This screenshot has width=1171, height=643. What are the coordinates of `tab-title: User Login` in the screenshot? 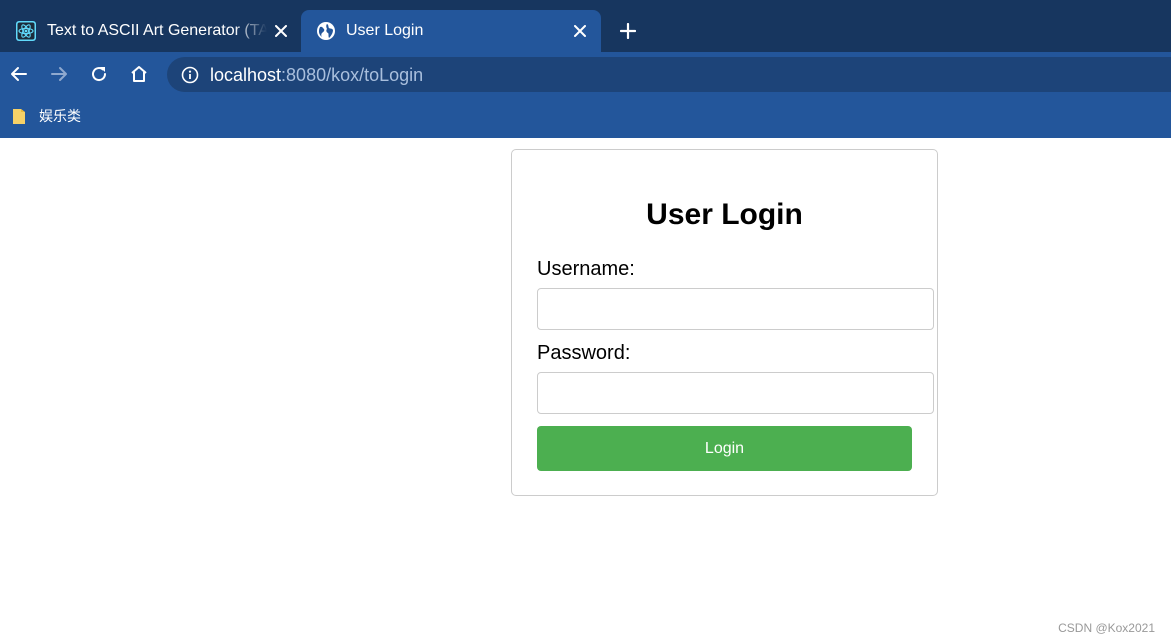 It's located at (385, 30).